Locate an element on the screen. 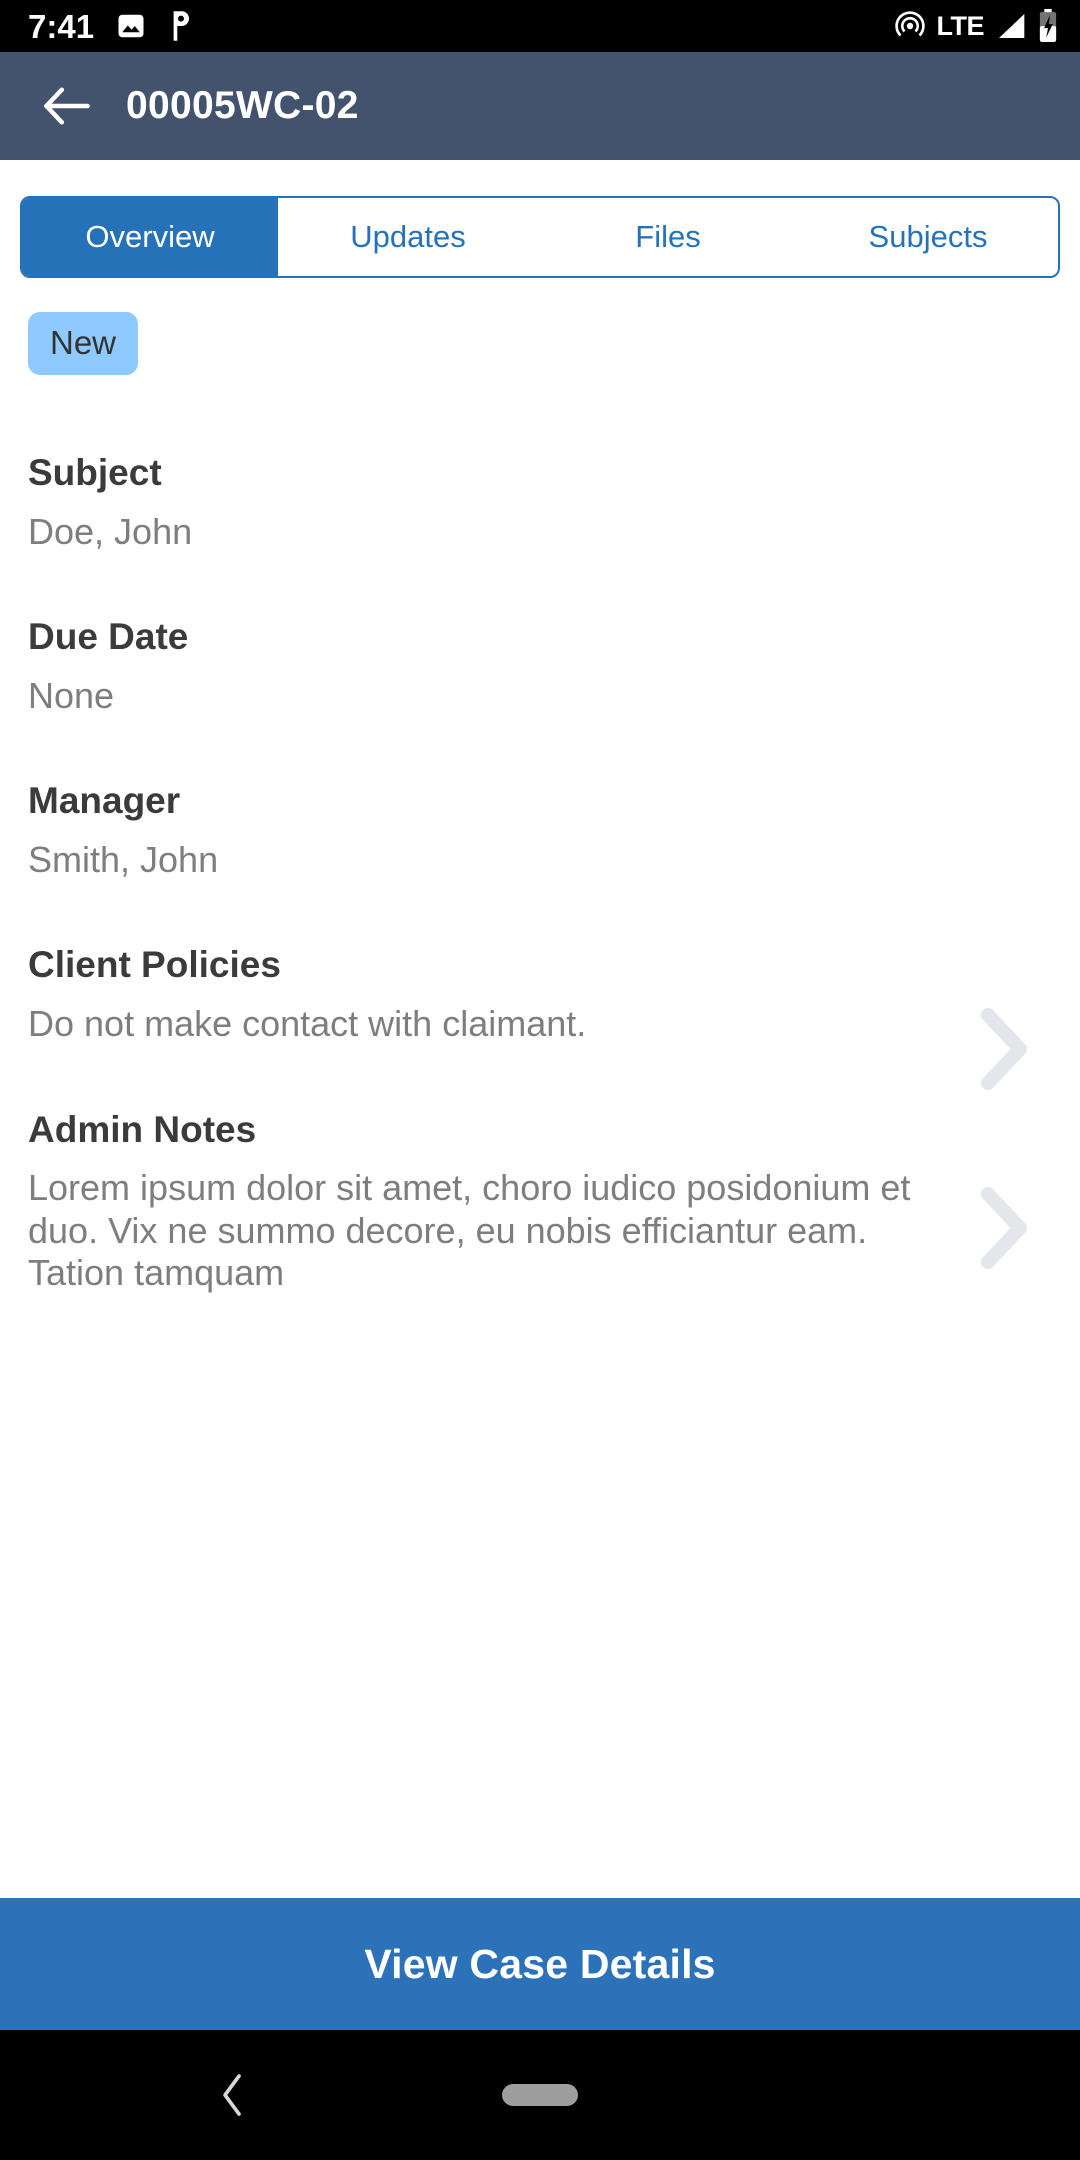  field-subject: Subject Doe, John is located at coordinates (540, 502).